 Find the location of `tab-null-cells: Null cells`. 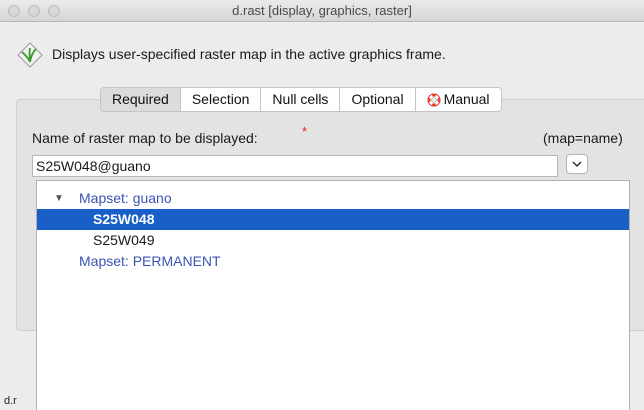

tab-null-cells: Null cells is located at coordinates (299, 99).